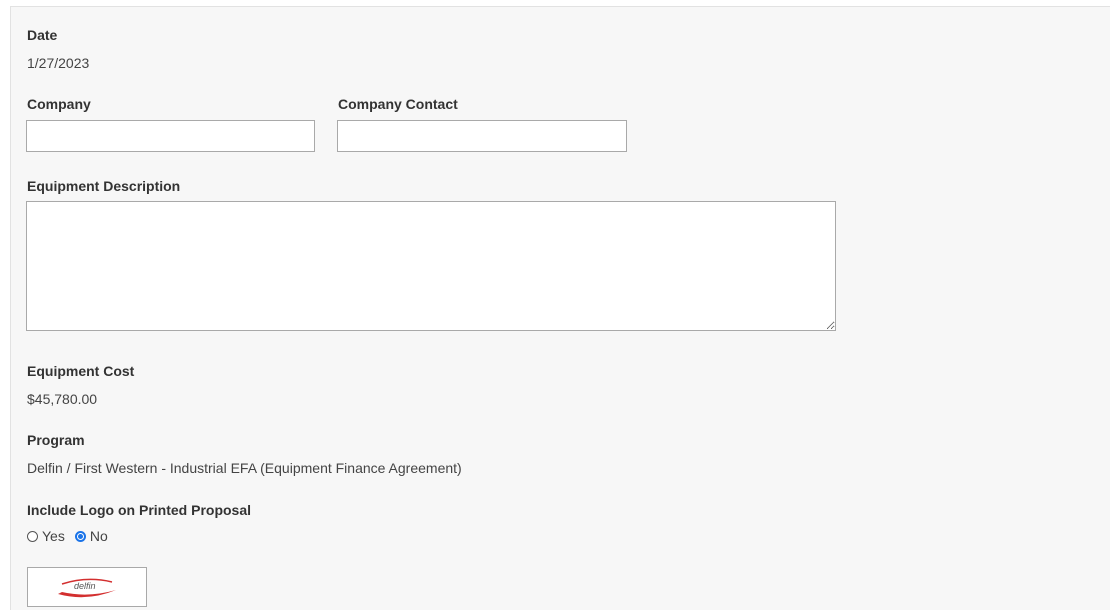  What do you see at coordinates (104, 186) in the screenshot?
I see `equipment-description-label: Equipment Description` at bounding box center [104, 186].